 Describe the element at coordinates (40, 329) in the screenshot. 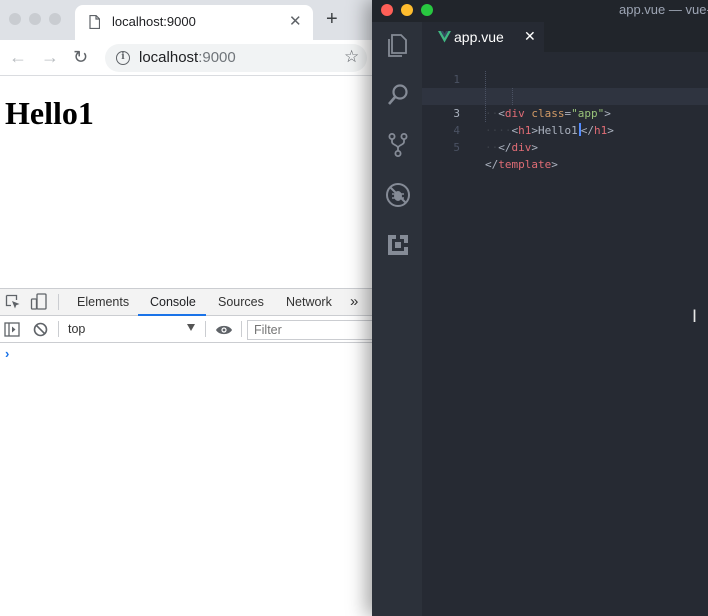

I see `clear-console-icon` at that location.